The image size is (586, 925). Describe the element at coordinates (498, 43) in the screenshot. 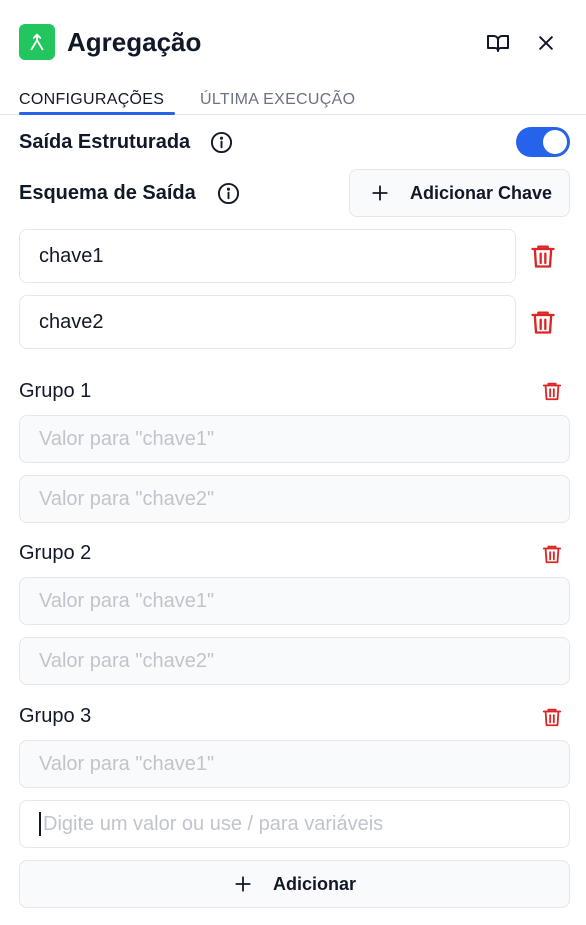

I see `documentation-book-icon` at that location.